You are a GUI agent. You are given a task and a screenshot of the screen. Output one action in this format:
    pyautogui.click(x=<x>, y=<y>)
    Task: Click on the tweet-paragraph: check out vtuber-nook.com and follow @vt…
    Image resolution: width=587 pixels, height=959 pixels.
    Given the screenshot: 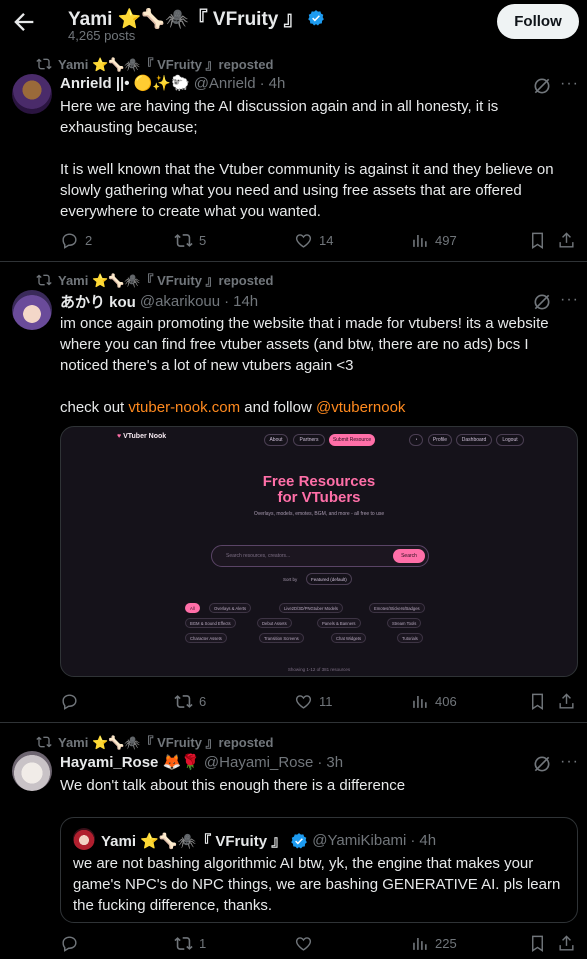 What is the action you would take?
    pyautogui.click(x=315, y=407)
    